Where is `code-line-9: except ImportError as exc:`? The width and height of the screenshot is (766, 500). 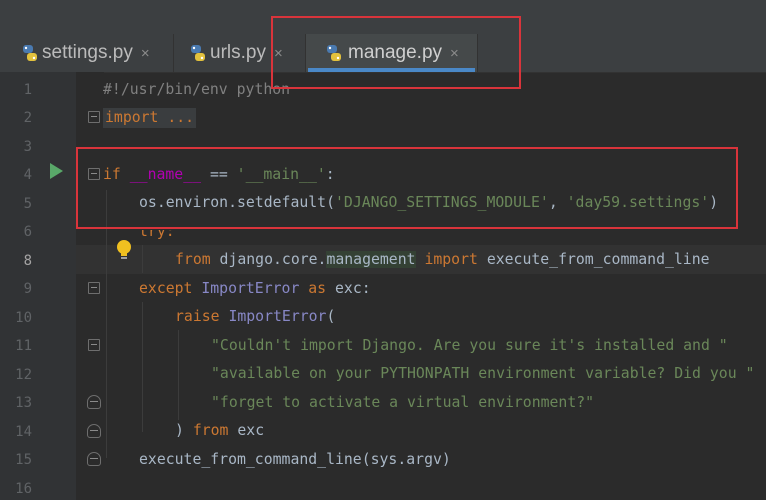
code-line-9: except ImportError as exc: is located at coordinates (255, 289).